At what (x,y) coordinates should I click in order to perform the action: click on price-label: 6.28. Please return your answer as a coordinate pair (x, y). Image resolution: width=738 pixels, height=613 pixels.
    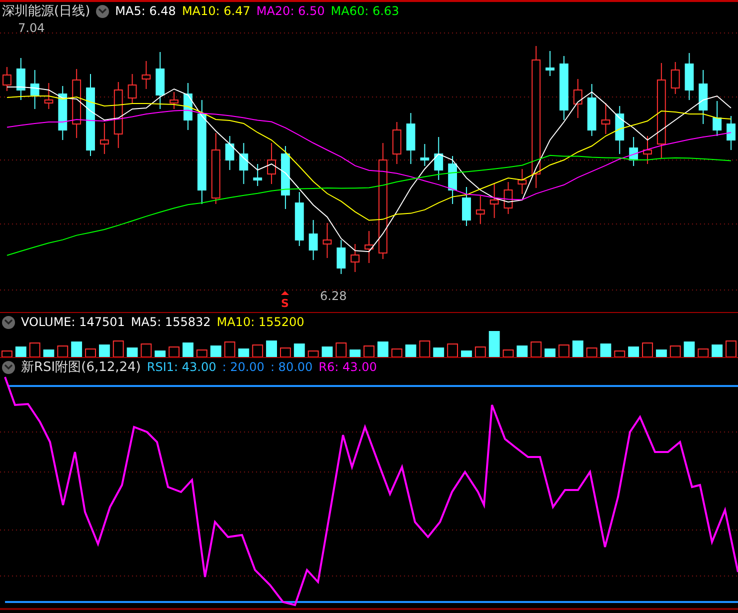
    Looking at the image, I should click on (333, 296).